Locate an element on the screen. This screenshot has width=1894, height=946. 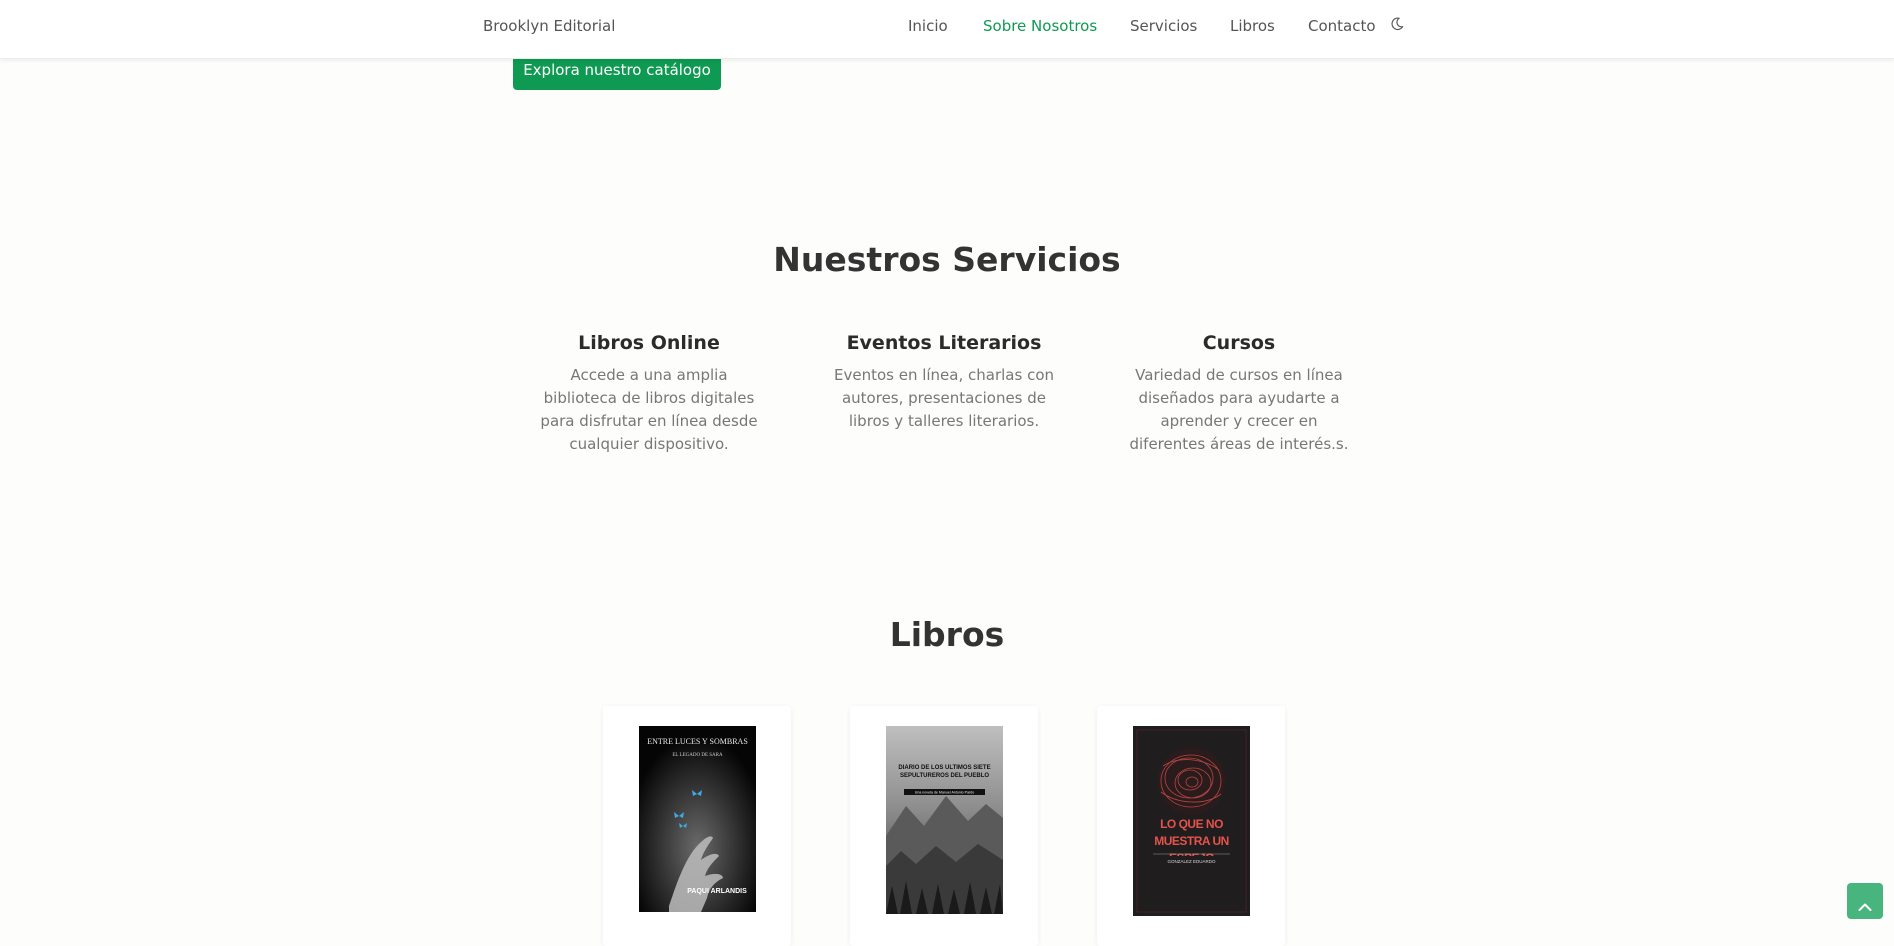
cover-subtitle: Una novela de Manuel Antonio Pardo is located at coordinates (945, 793).